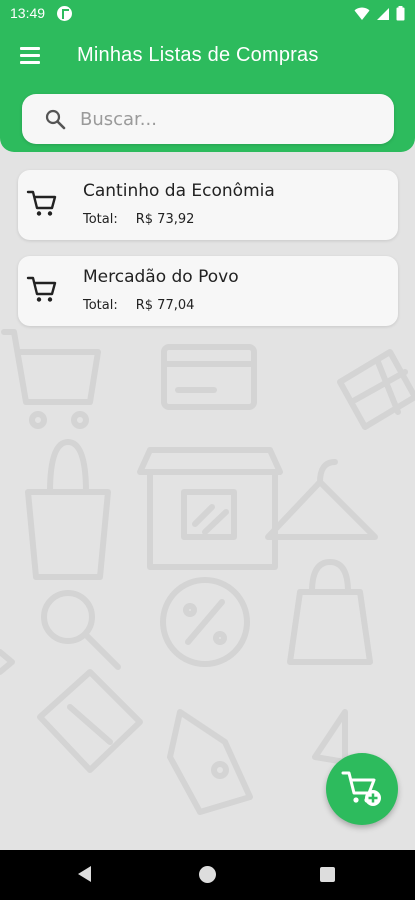 Image resolution: width=415 pixels, height=900 pixels. Describe the element at coordinates (383, 13) in the screenshot. I see `signal-icon` at that location.